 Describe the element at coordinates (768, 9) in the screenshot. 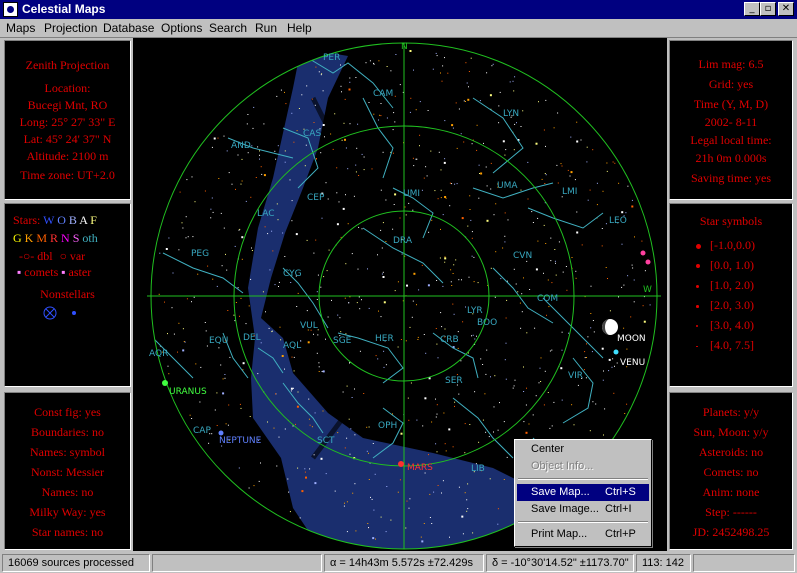

I see `maximize-button: ▫` at that location.